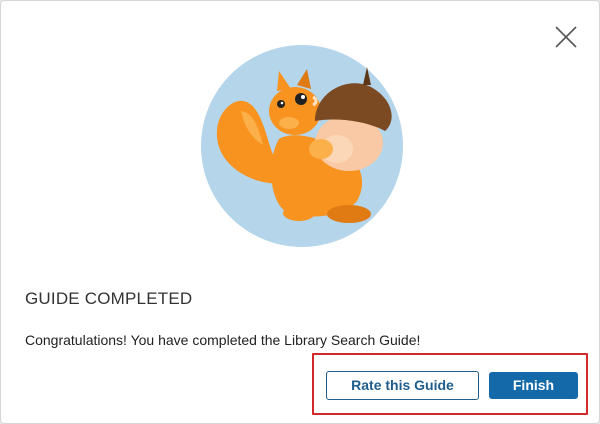  What do you see at coordinates (533, 385) in the screenshot?
I see `finish-button: Finish` at bounding box center [533, 385].